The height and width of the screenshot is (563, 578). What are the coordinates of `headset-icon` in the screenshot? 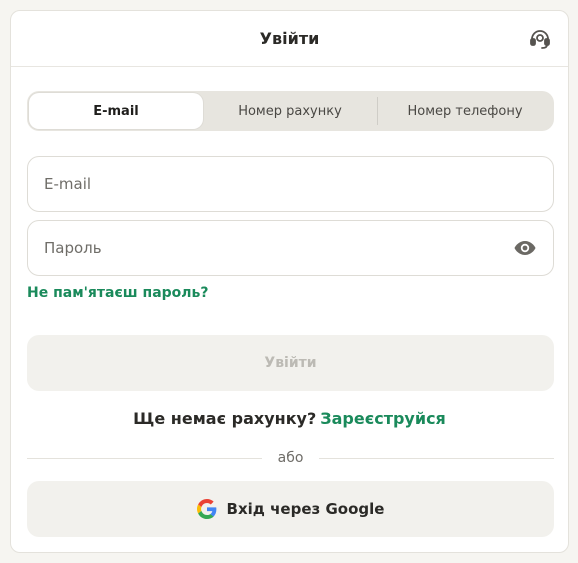 It's located at (540, 39).